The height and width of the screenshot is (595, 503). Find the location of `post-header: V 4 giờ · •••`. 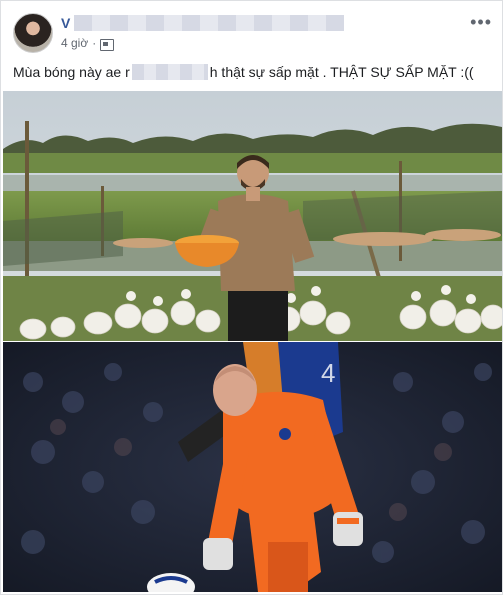

post-header: V 4 giờ · ••• is located at coordinates (252, 31).